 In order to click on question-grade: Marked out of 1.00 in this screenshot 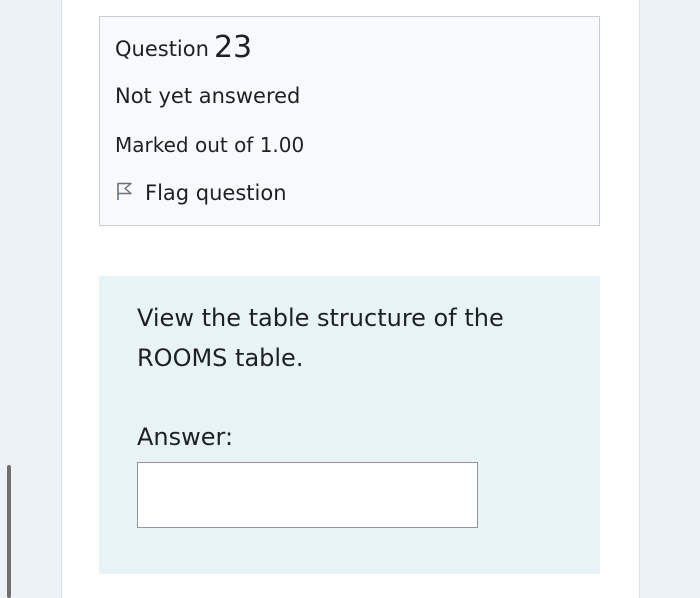, I will do `click(210, 145)`.